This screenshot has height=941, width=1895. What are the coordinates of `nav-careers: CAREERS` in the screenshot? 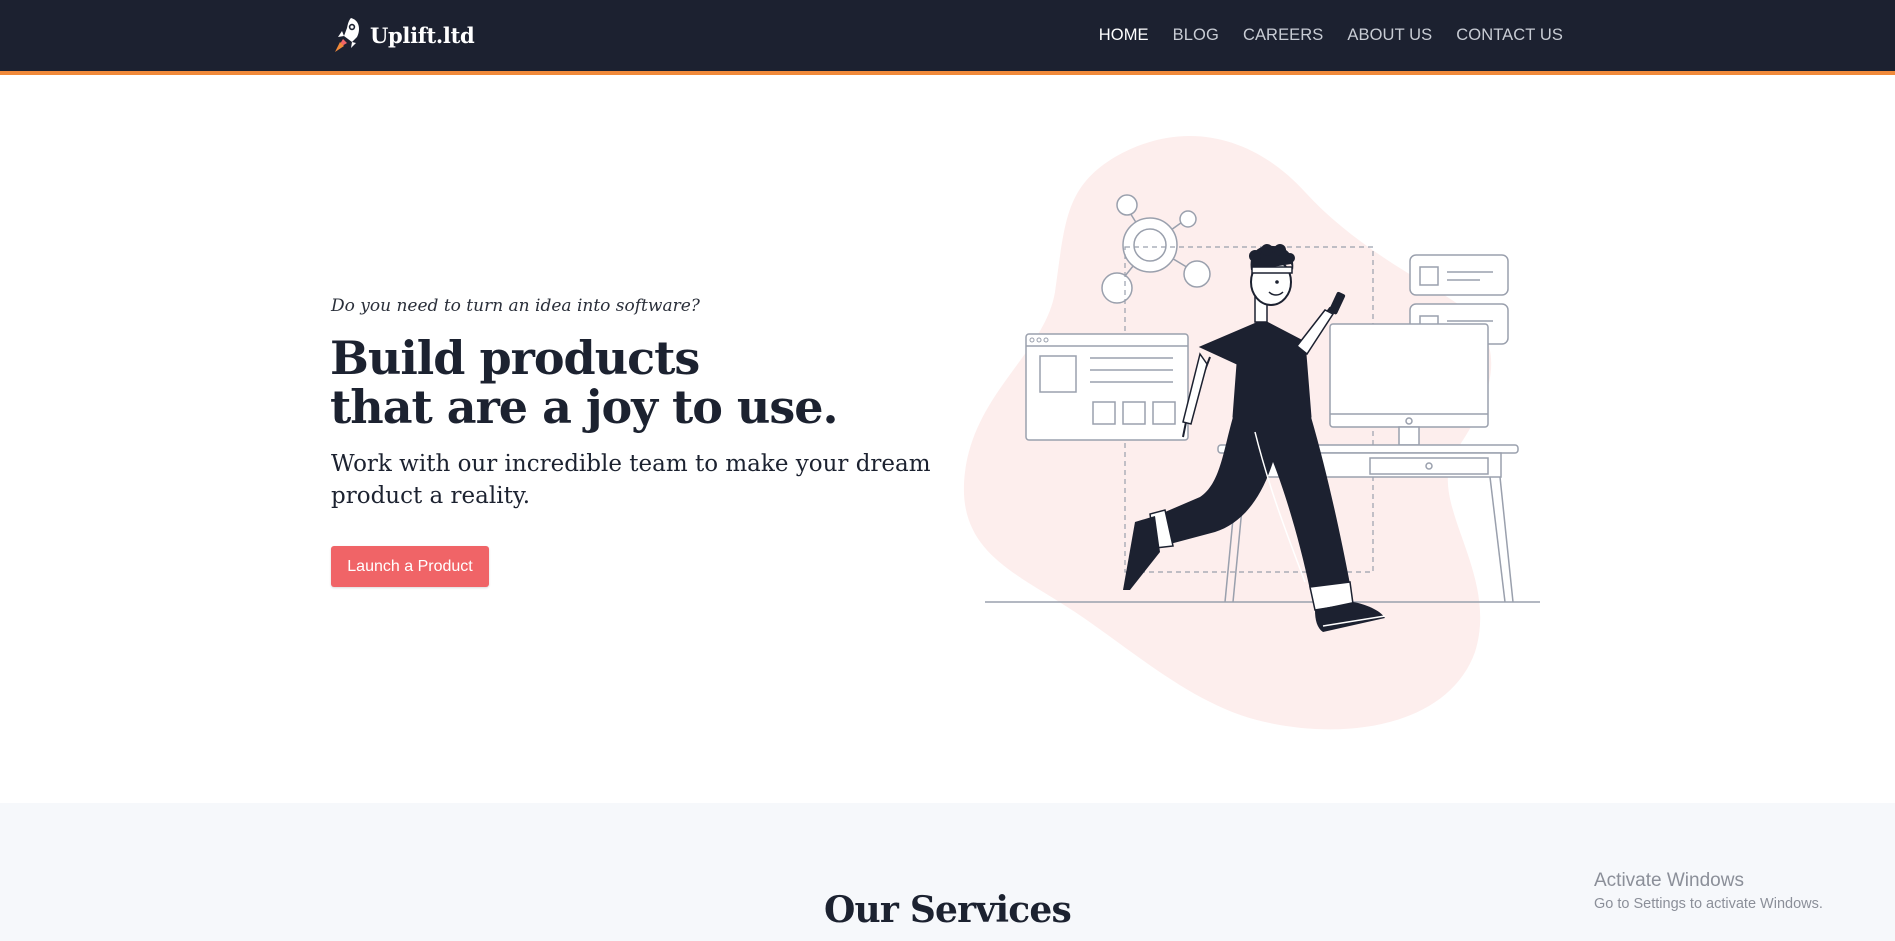 It's located at (1283, 35).